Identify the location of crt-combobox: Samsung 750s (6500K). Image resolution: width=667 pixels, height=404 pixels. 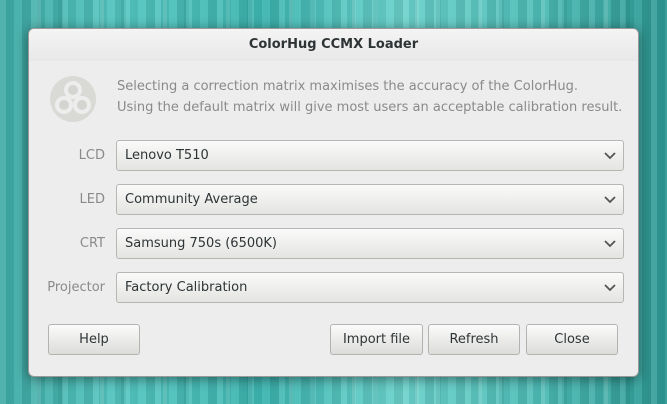
(370, 243).